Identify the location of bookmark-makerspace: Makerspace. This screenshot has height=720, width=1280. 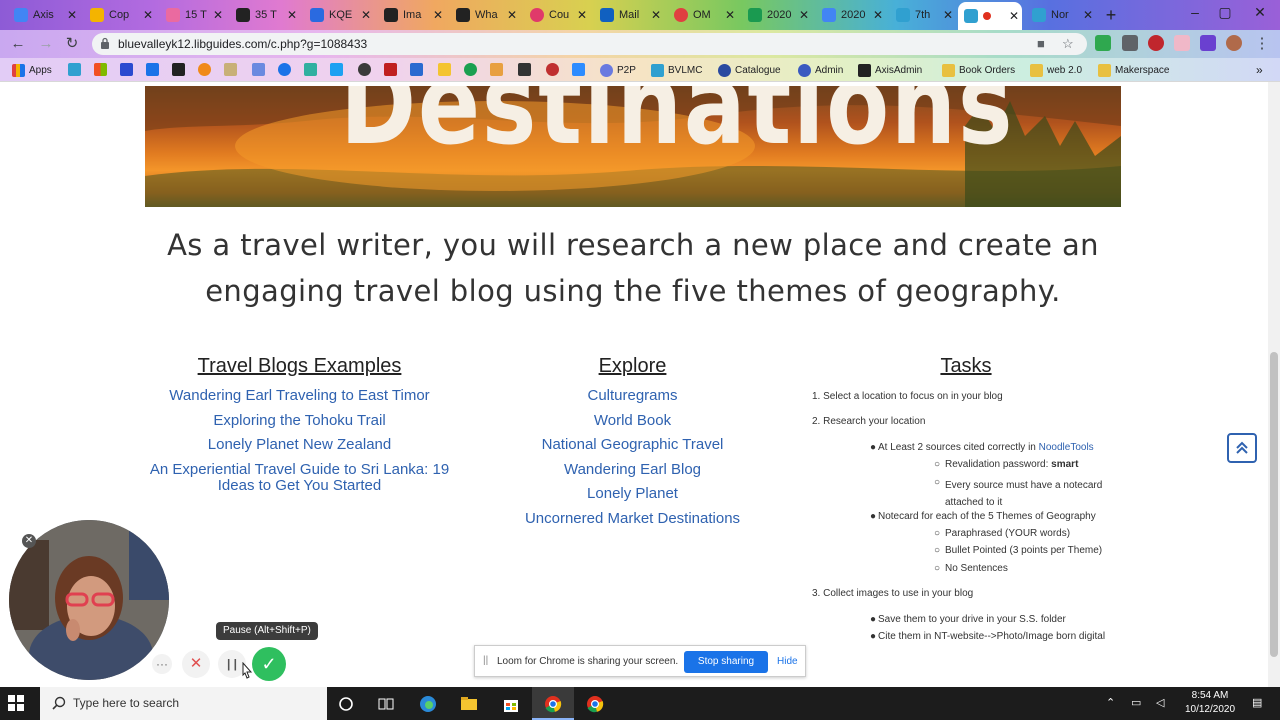
(1133, 70).